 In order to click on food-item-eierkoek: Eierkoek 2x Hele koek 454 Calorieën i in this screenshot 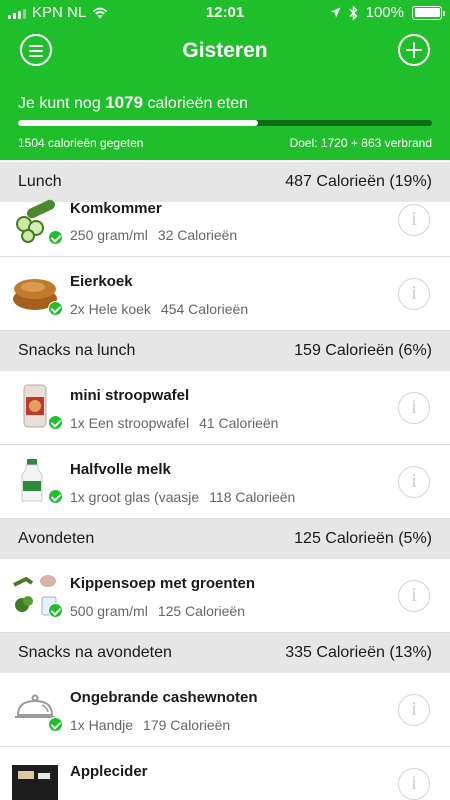, I will do `click(225, 294)`.